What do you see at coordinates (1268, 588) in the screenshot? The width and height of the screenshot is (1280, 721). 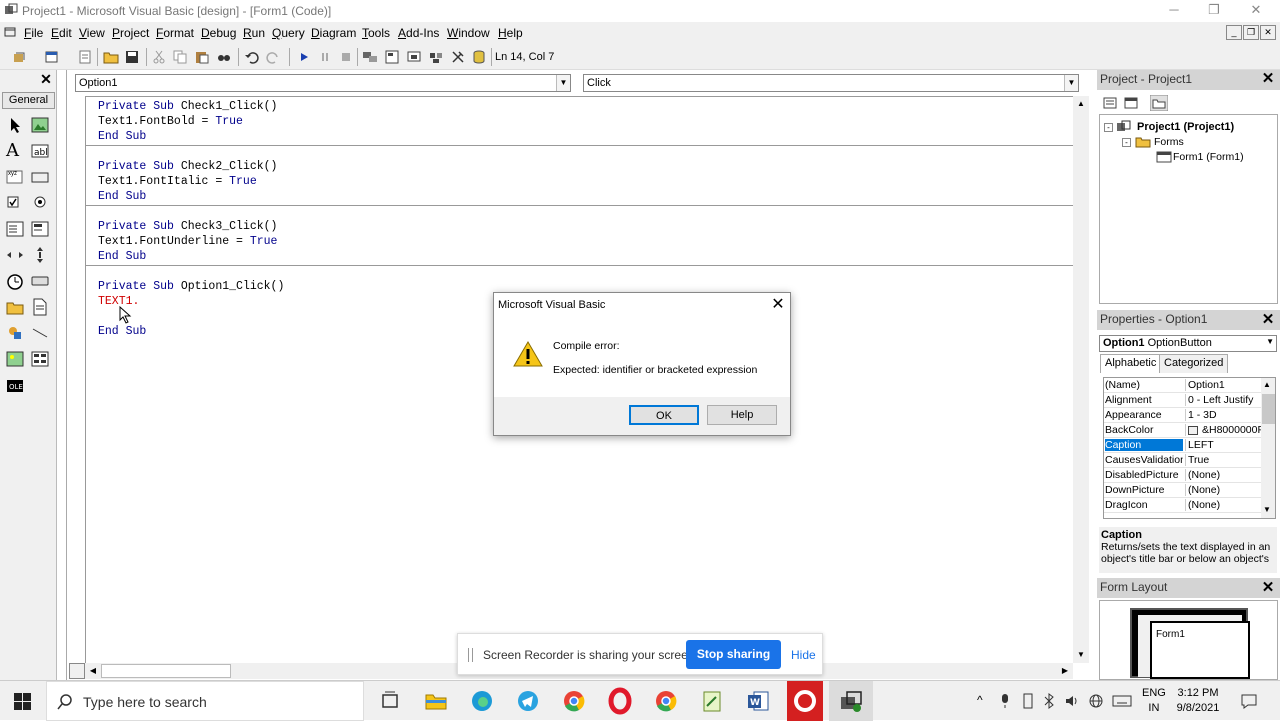 I see `form-layout-close-icon: ✕` at bounding box center [1268, 588].